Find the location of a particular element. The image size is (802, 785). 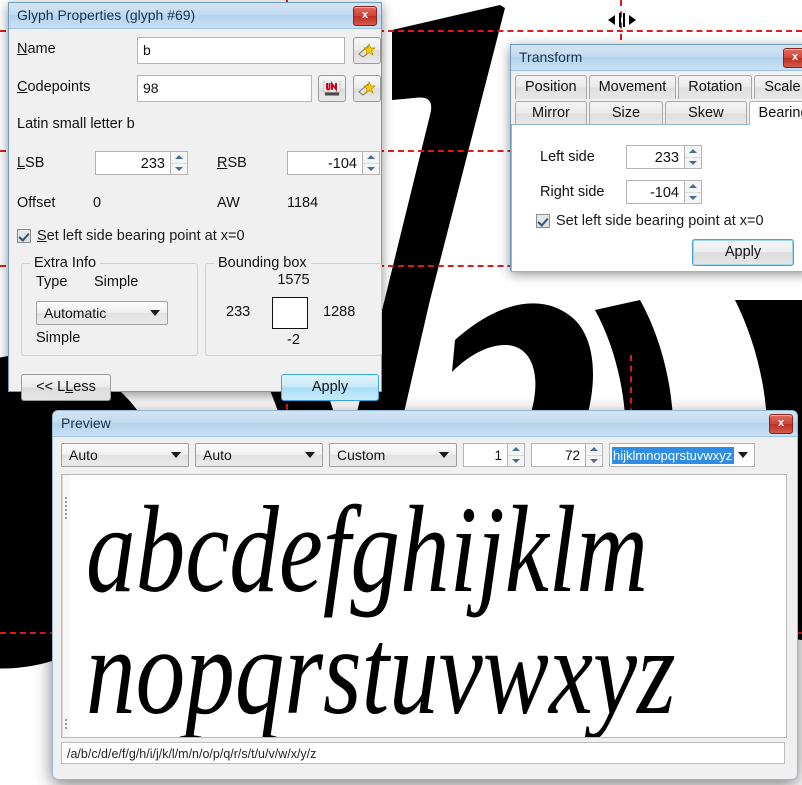

transform-tabs-row-2: Mirror Size Skew Bearings is located at coordinates (658, 113).